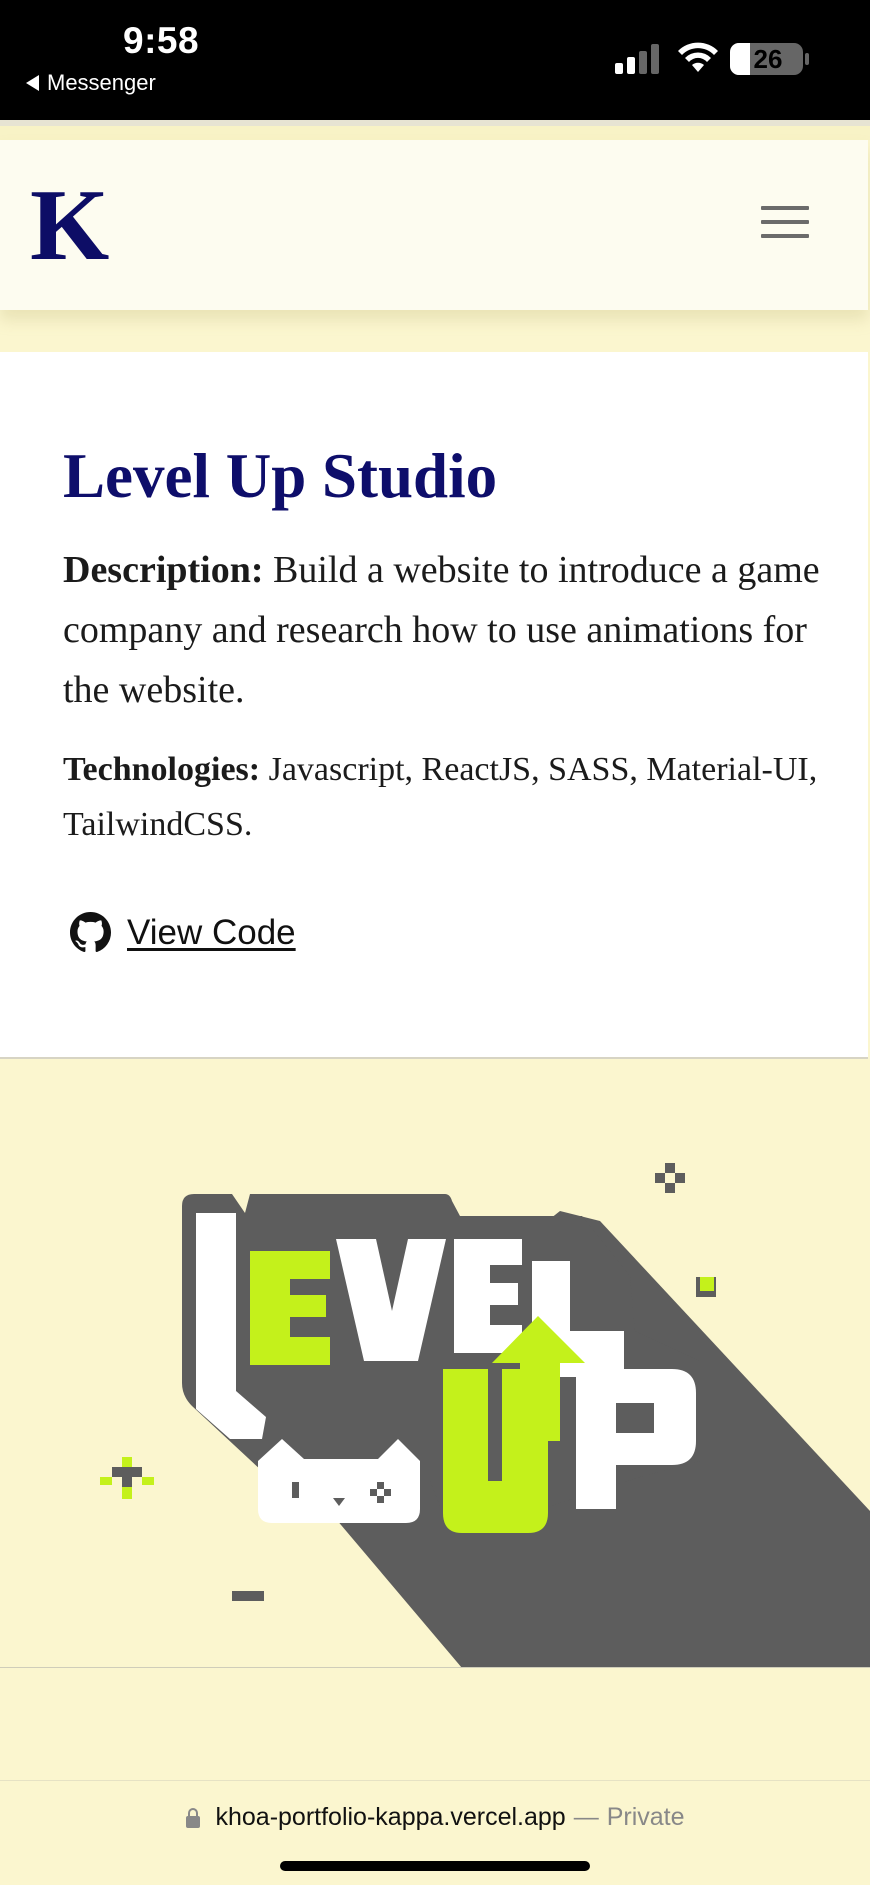  I want to click on home-indicator, so click(435, 1866).